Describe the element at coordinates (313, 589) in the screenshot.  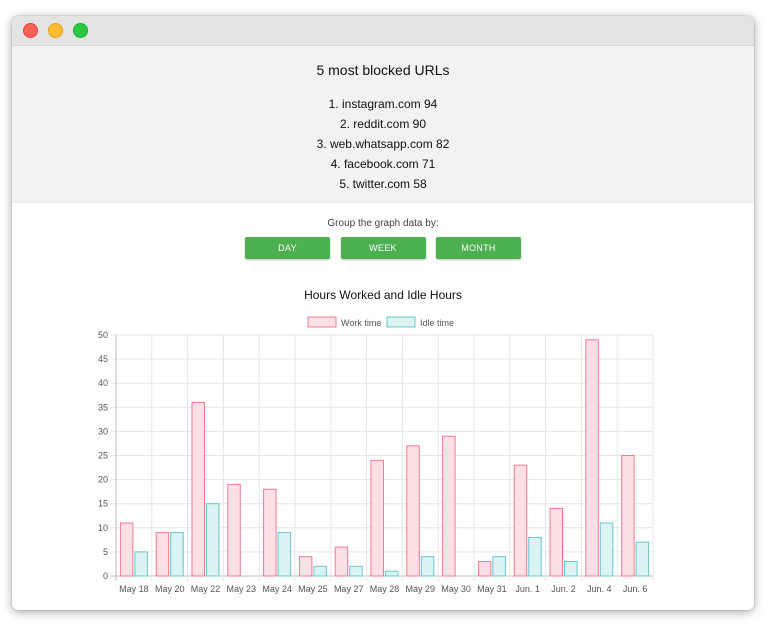
I see `x-tick-label: May 25` at that location.